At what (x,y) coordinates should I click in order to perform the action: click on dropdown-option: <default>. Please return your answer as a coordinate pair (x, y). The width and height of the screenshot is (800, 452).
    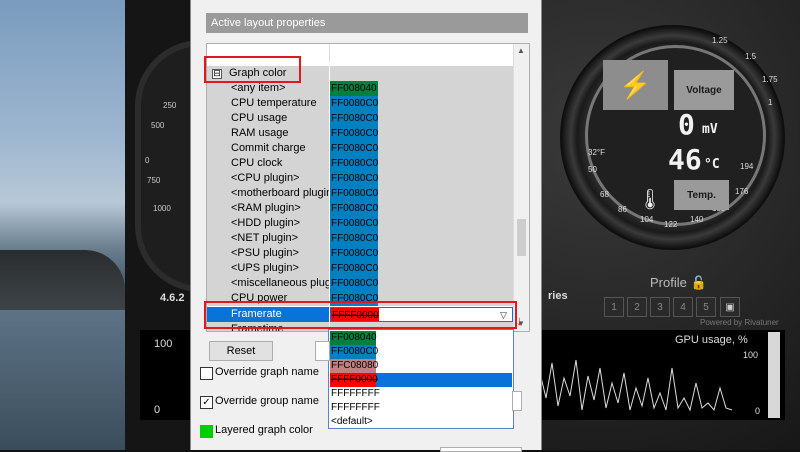
    Looking at the image, I should click on (421, 422).